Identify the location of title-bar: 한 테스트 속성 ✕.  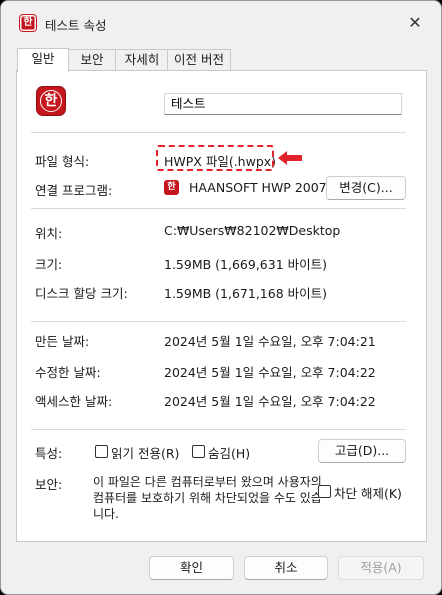
(221, 23).